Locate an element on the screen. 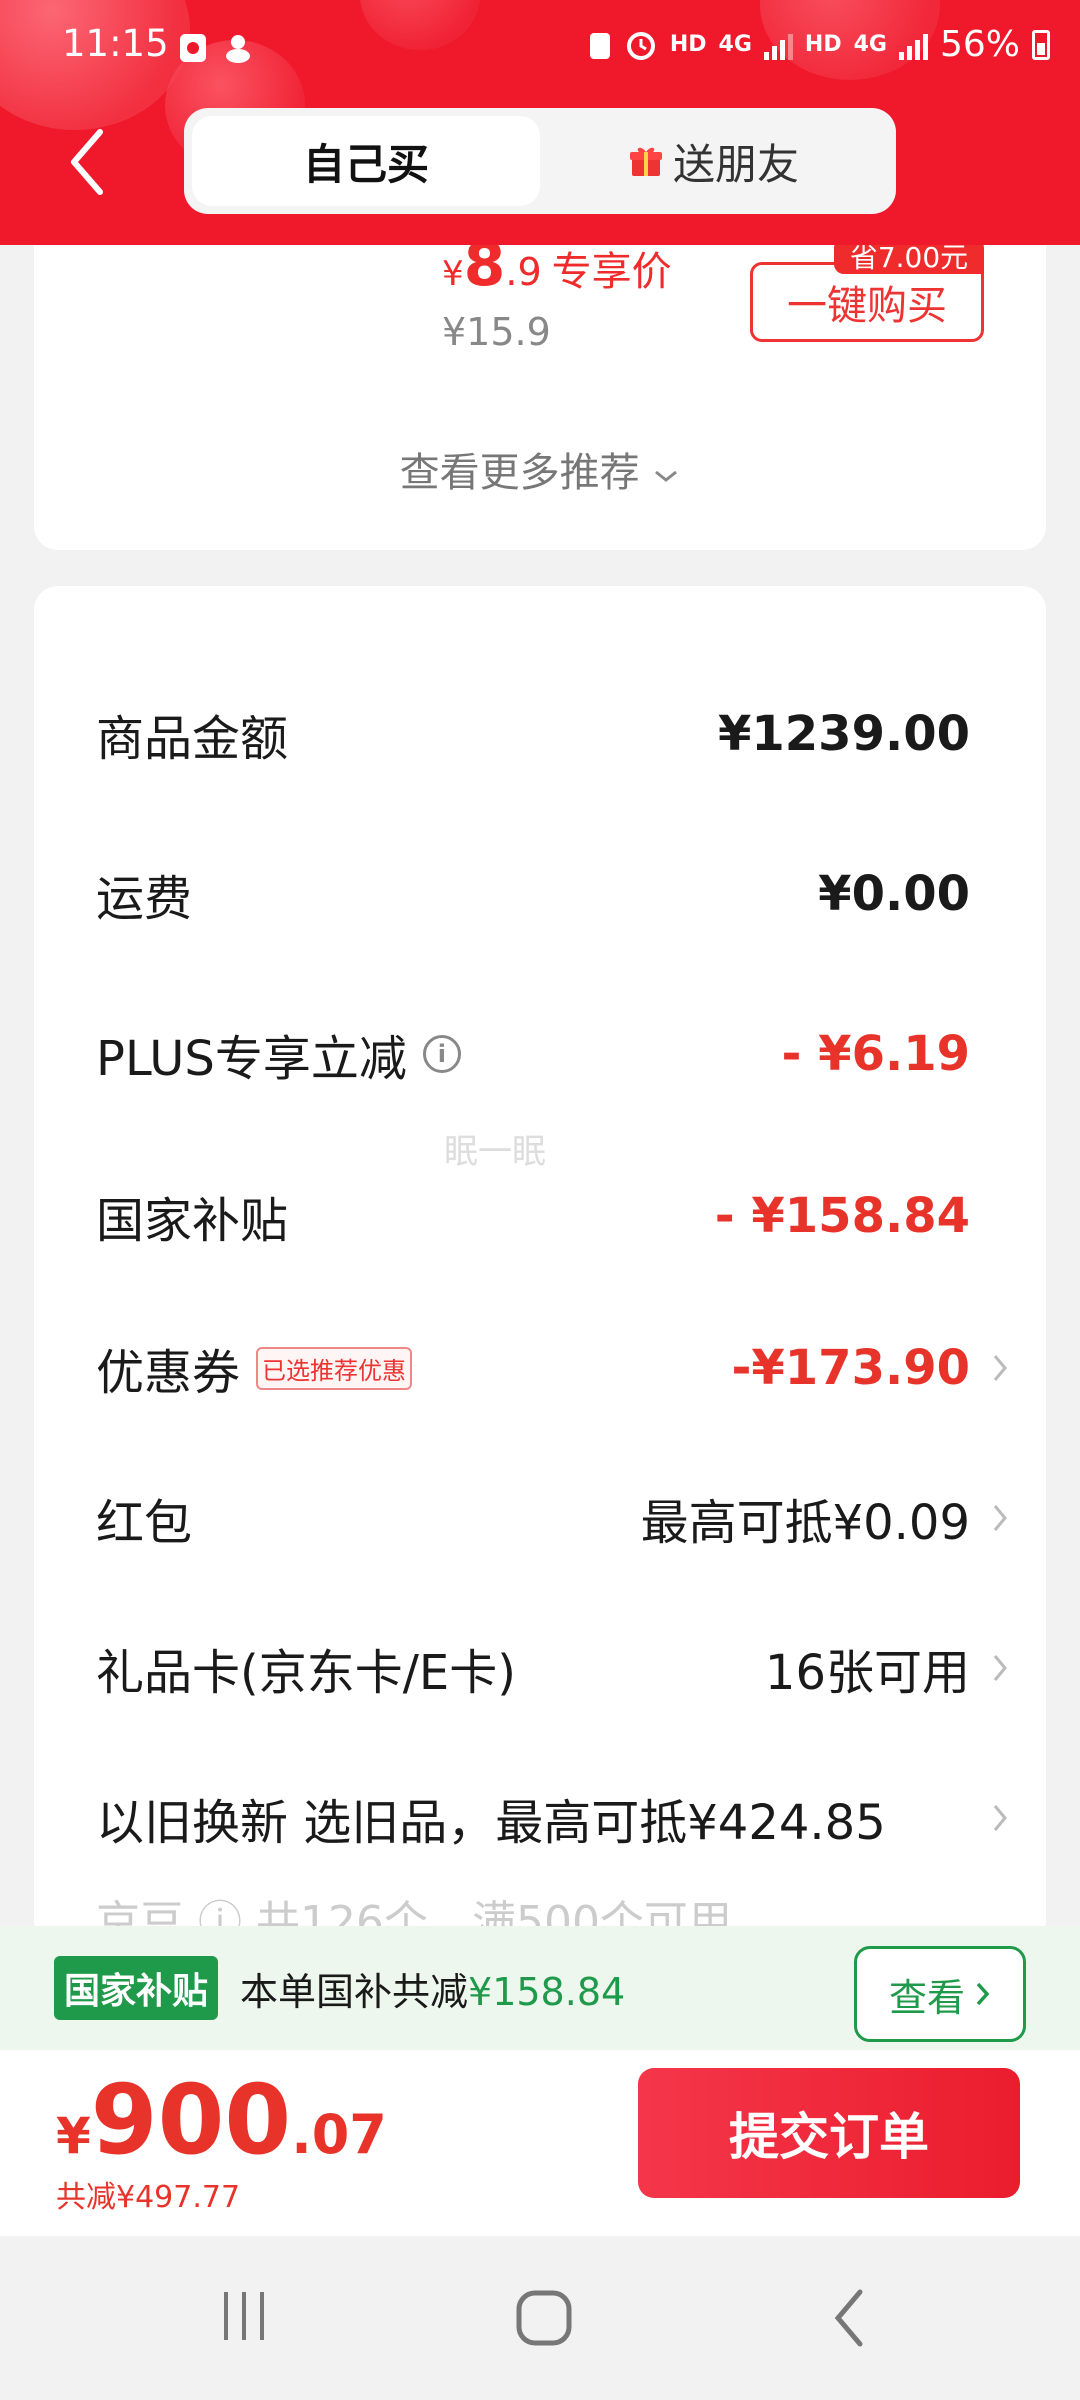 The width and height of the screenshot is (1080, 2400). recycle-icon is located at coordinates (599, 45).